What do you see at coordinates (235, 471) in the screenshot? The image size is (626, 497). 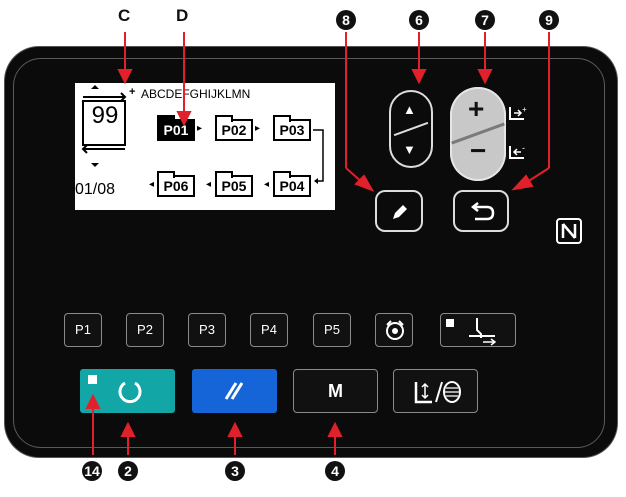 I see `callout-3: 3` at bounding box center [235, 471].